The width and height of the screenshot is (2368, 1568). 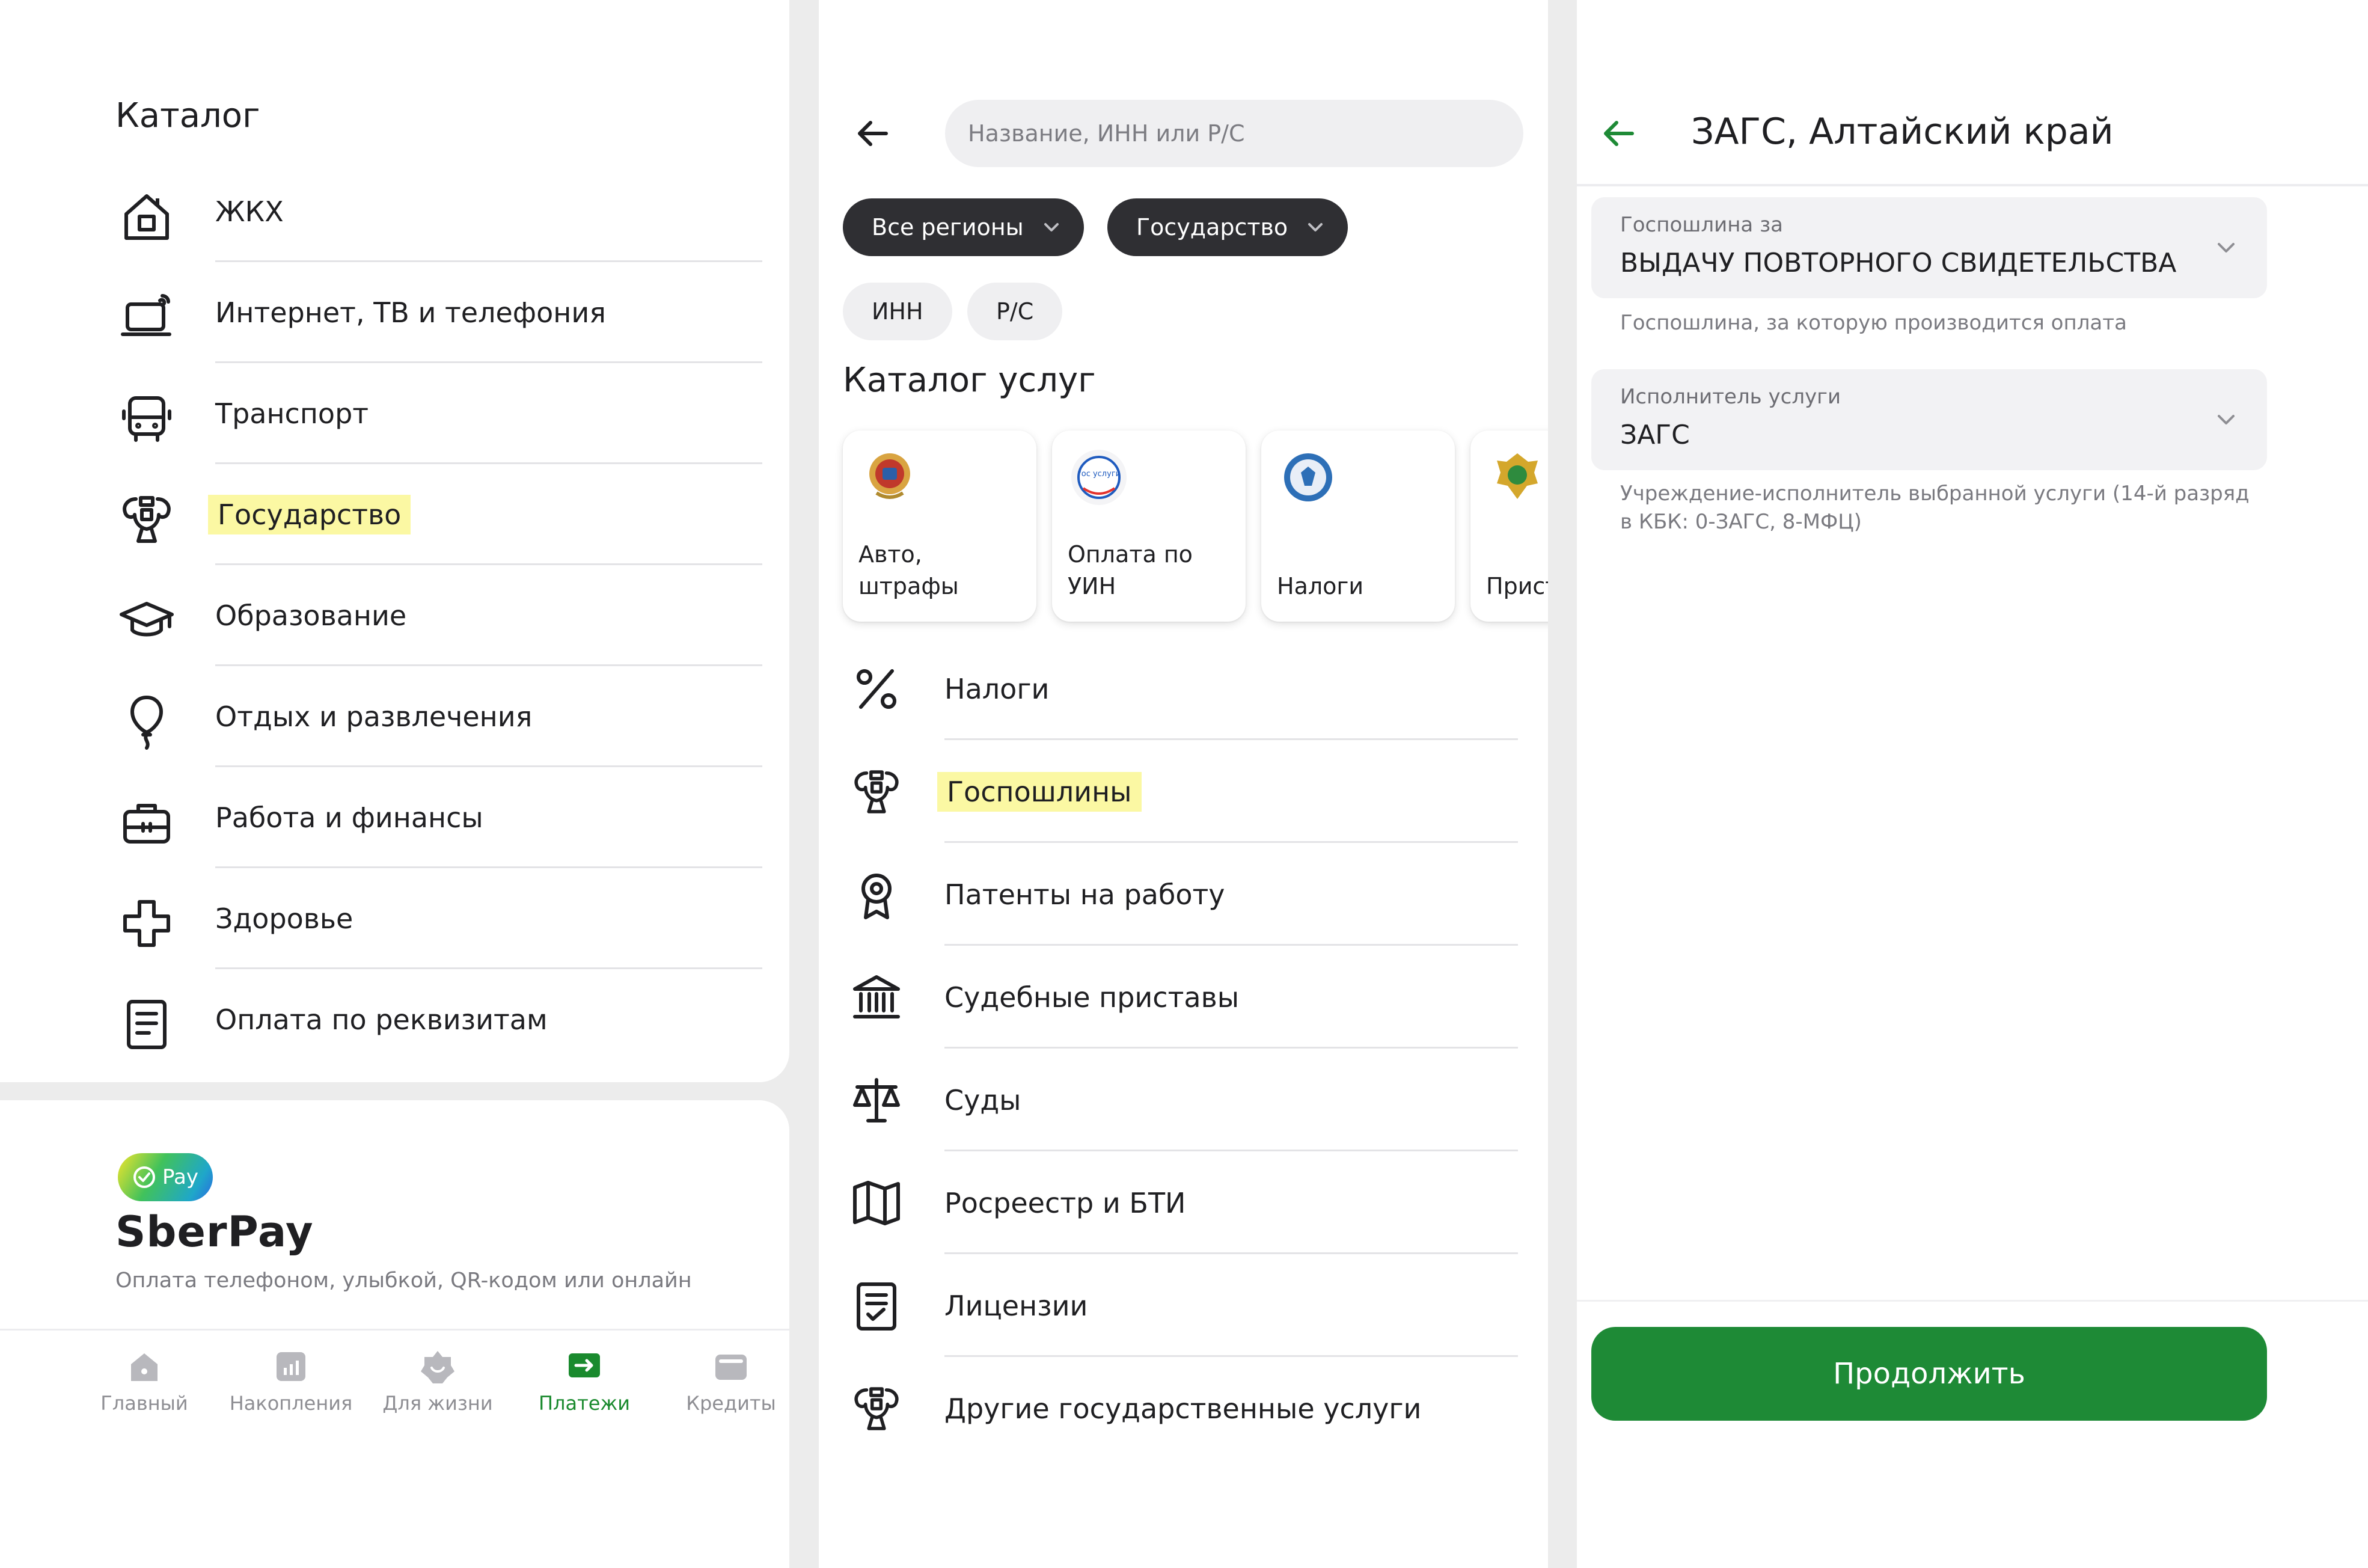 I want to click on tab-label: Кредиты, so click(x=731, y=1403).